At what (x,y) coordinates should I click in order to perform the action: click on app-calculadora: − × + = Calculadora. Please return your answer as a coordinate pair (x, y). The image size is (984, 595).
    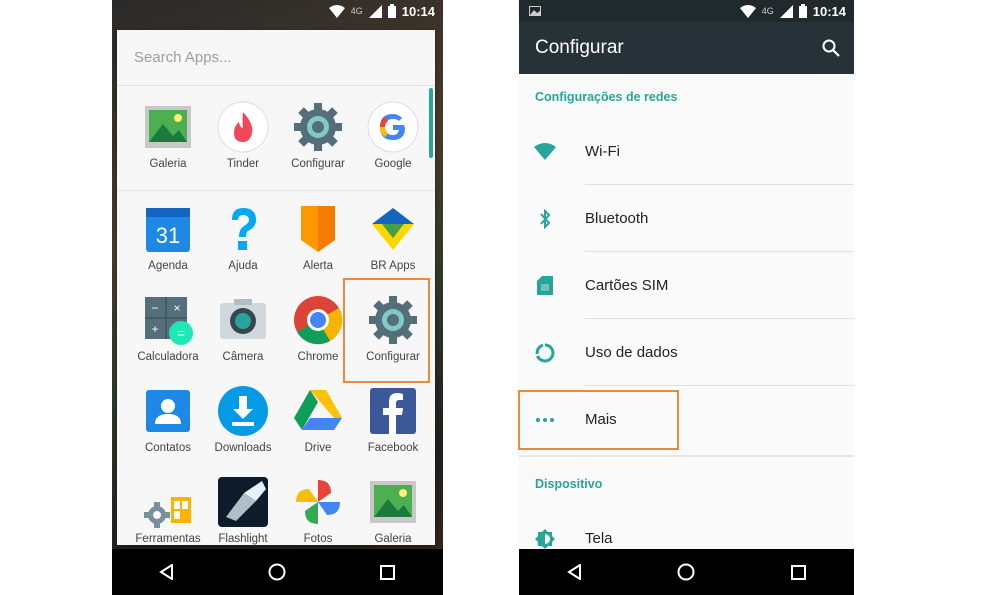
    Looking at the image, I should click on (168, 328).